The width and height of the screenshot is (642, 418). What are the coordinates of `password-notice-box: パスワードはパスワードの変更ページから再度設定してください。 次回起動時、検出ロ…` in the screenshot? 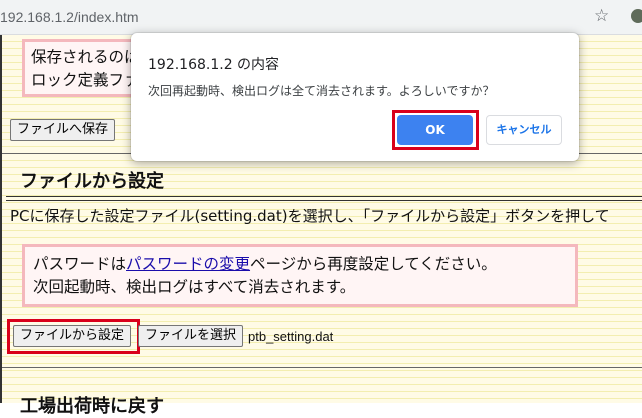 It's located at (300, 275).